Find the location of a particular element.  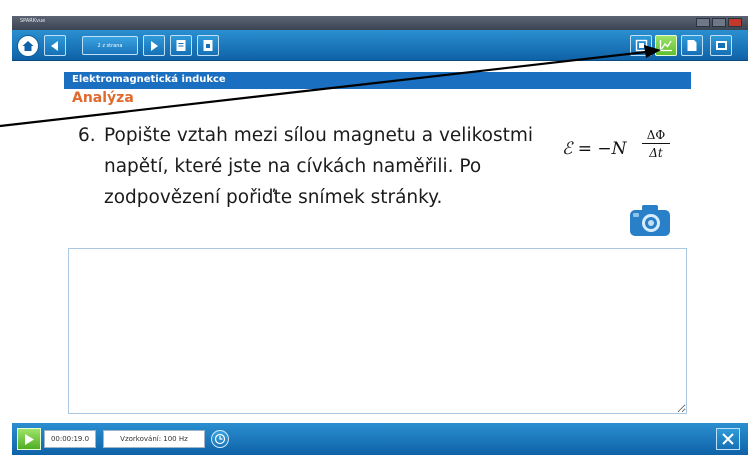

graph-button is located at coordinates (666, 45).